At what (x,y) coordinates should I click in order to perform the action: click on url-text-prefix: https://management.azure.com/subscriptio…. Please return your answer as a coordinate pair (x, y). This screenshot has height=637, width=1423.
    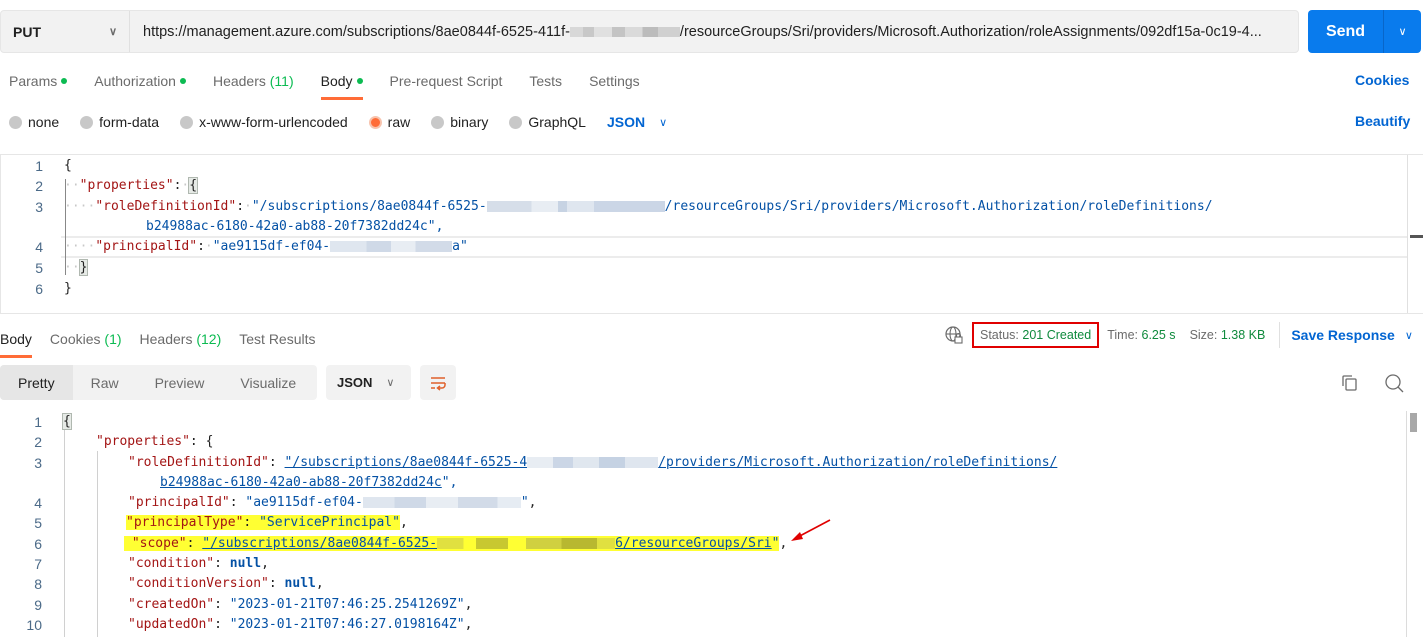
    Looking at the image, I should click on (356, 31).